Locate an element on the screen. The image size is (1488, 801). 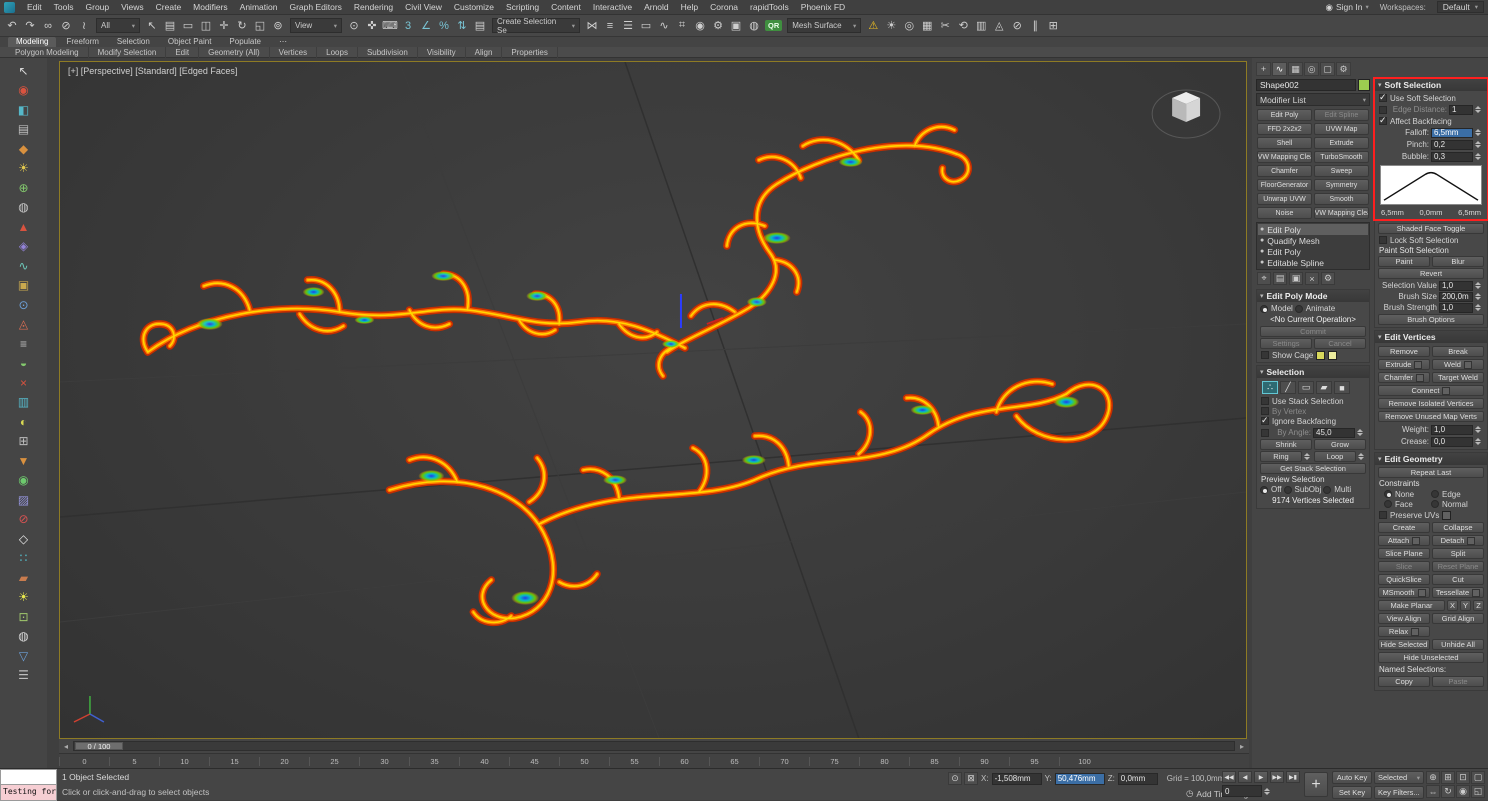
edit-vertices-button: Chamfer is located at coordinates (1404, 377).